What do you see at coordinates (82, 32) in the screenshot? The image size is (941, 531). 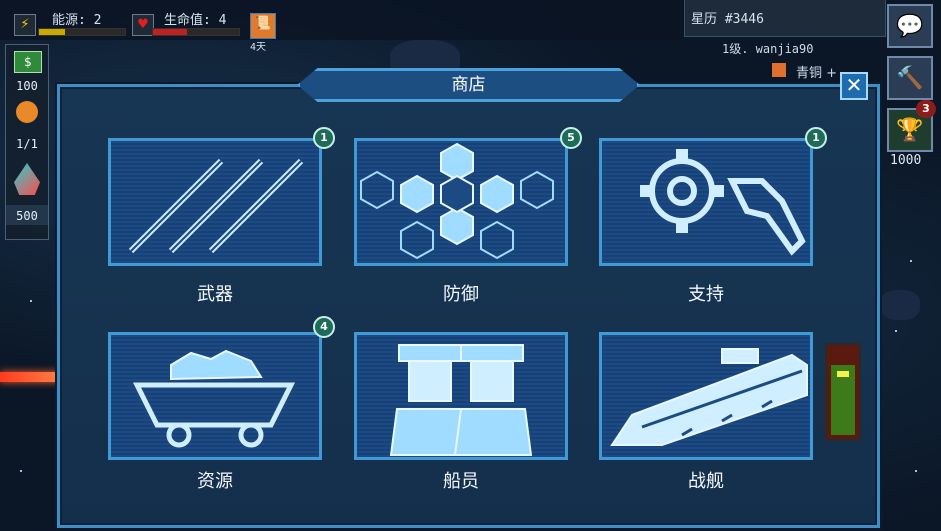 I see `energy-bar` at bounding box center [82, 32].